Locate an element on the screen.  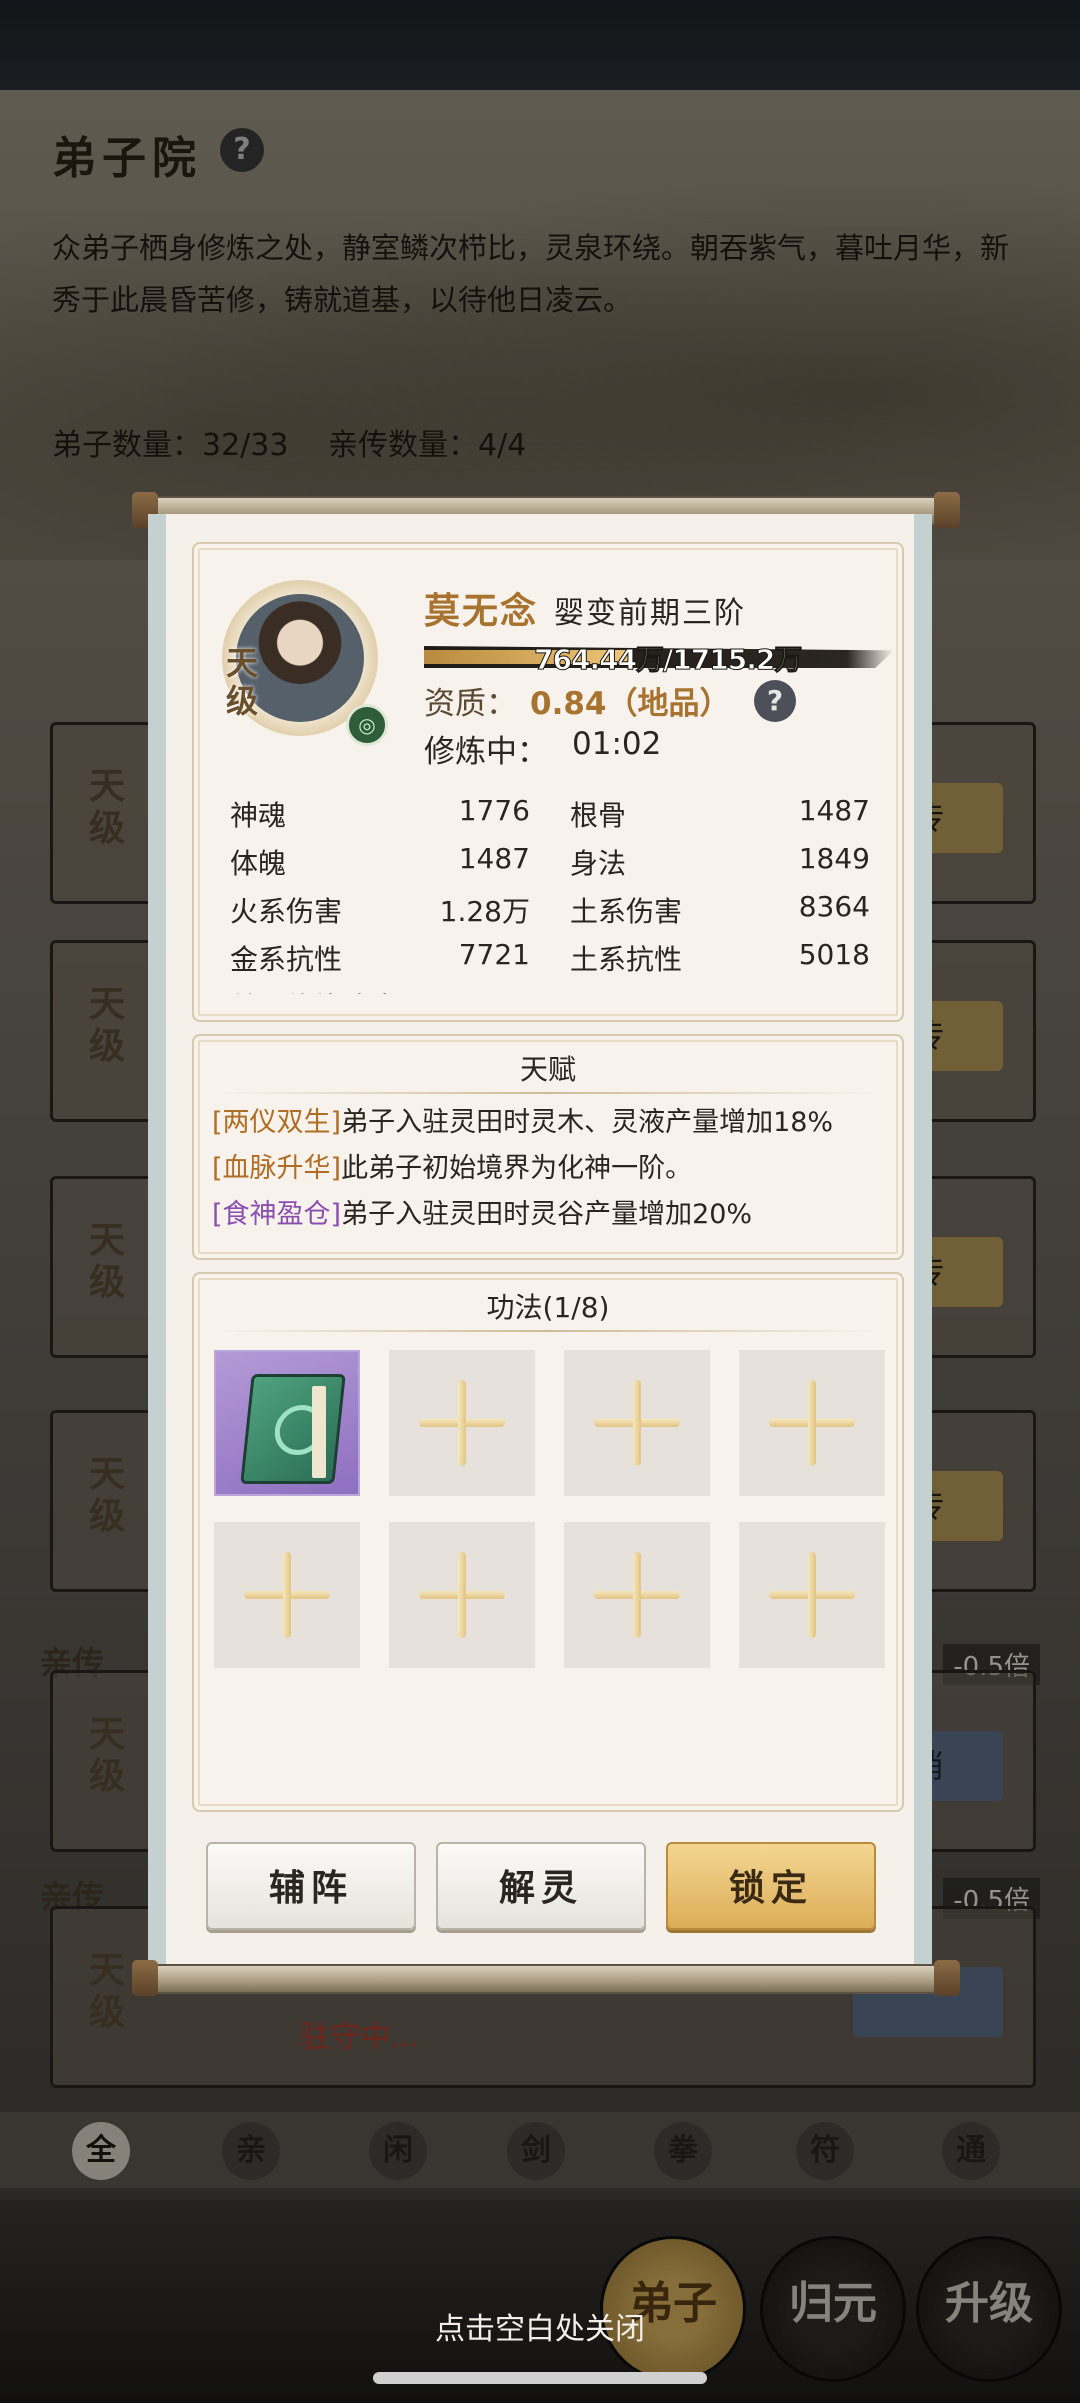
stat-row: 身法 1849 is located at coordinates (720, 866).